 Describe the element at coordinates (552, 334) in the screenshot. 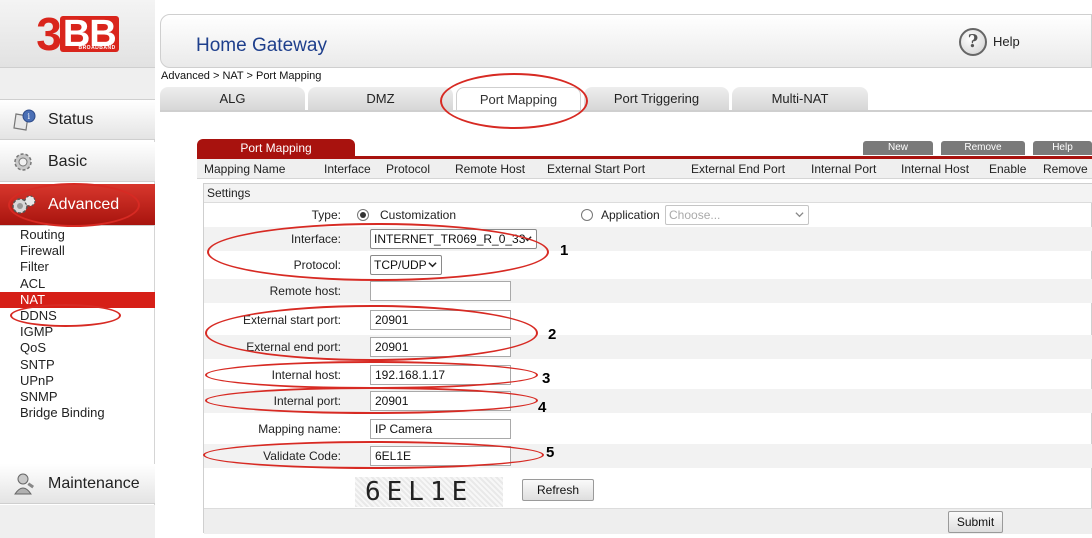

I see `annotation-number: 2` at that location.